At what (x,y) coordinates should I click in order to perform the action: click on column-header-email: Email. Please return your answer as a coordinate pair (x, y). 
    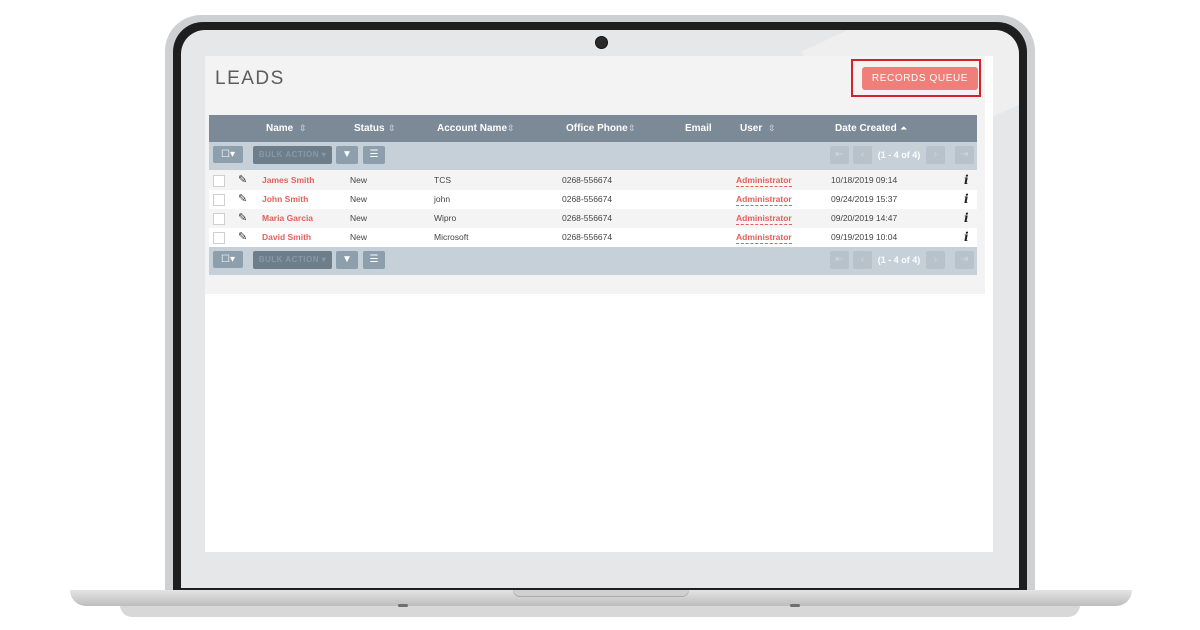
    Looking at the image, I should click on (698, 128).